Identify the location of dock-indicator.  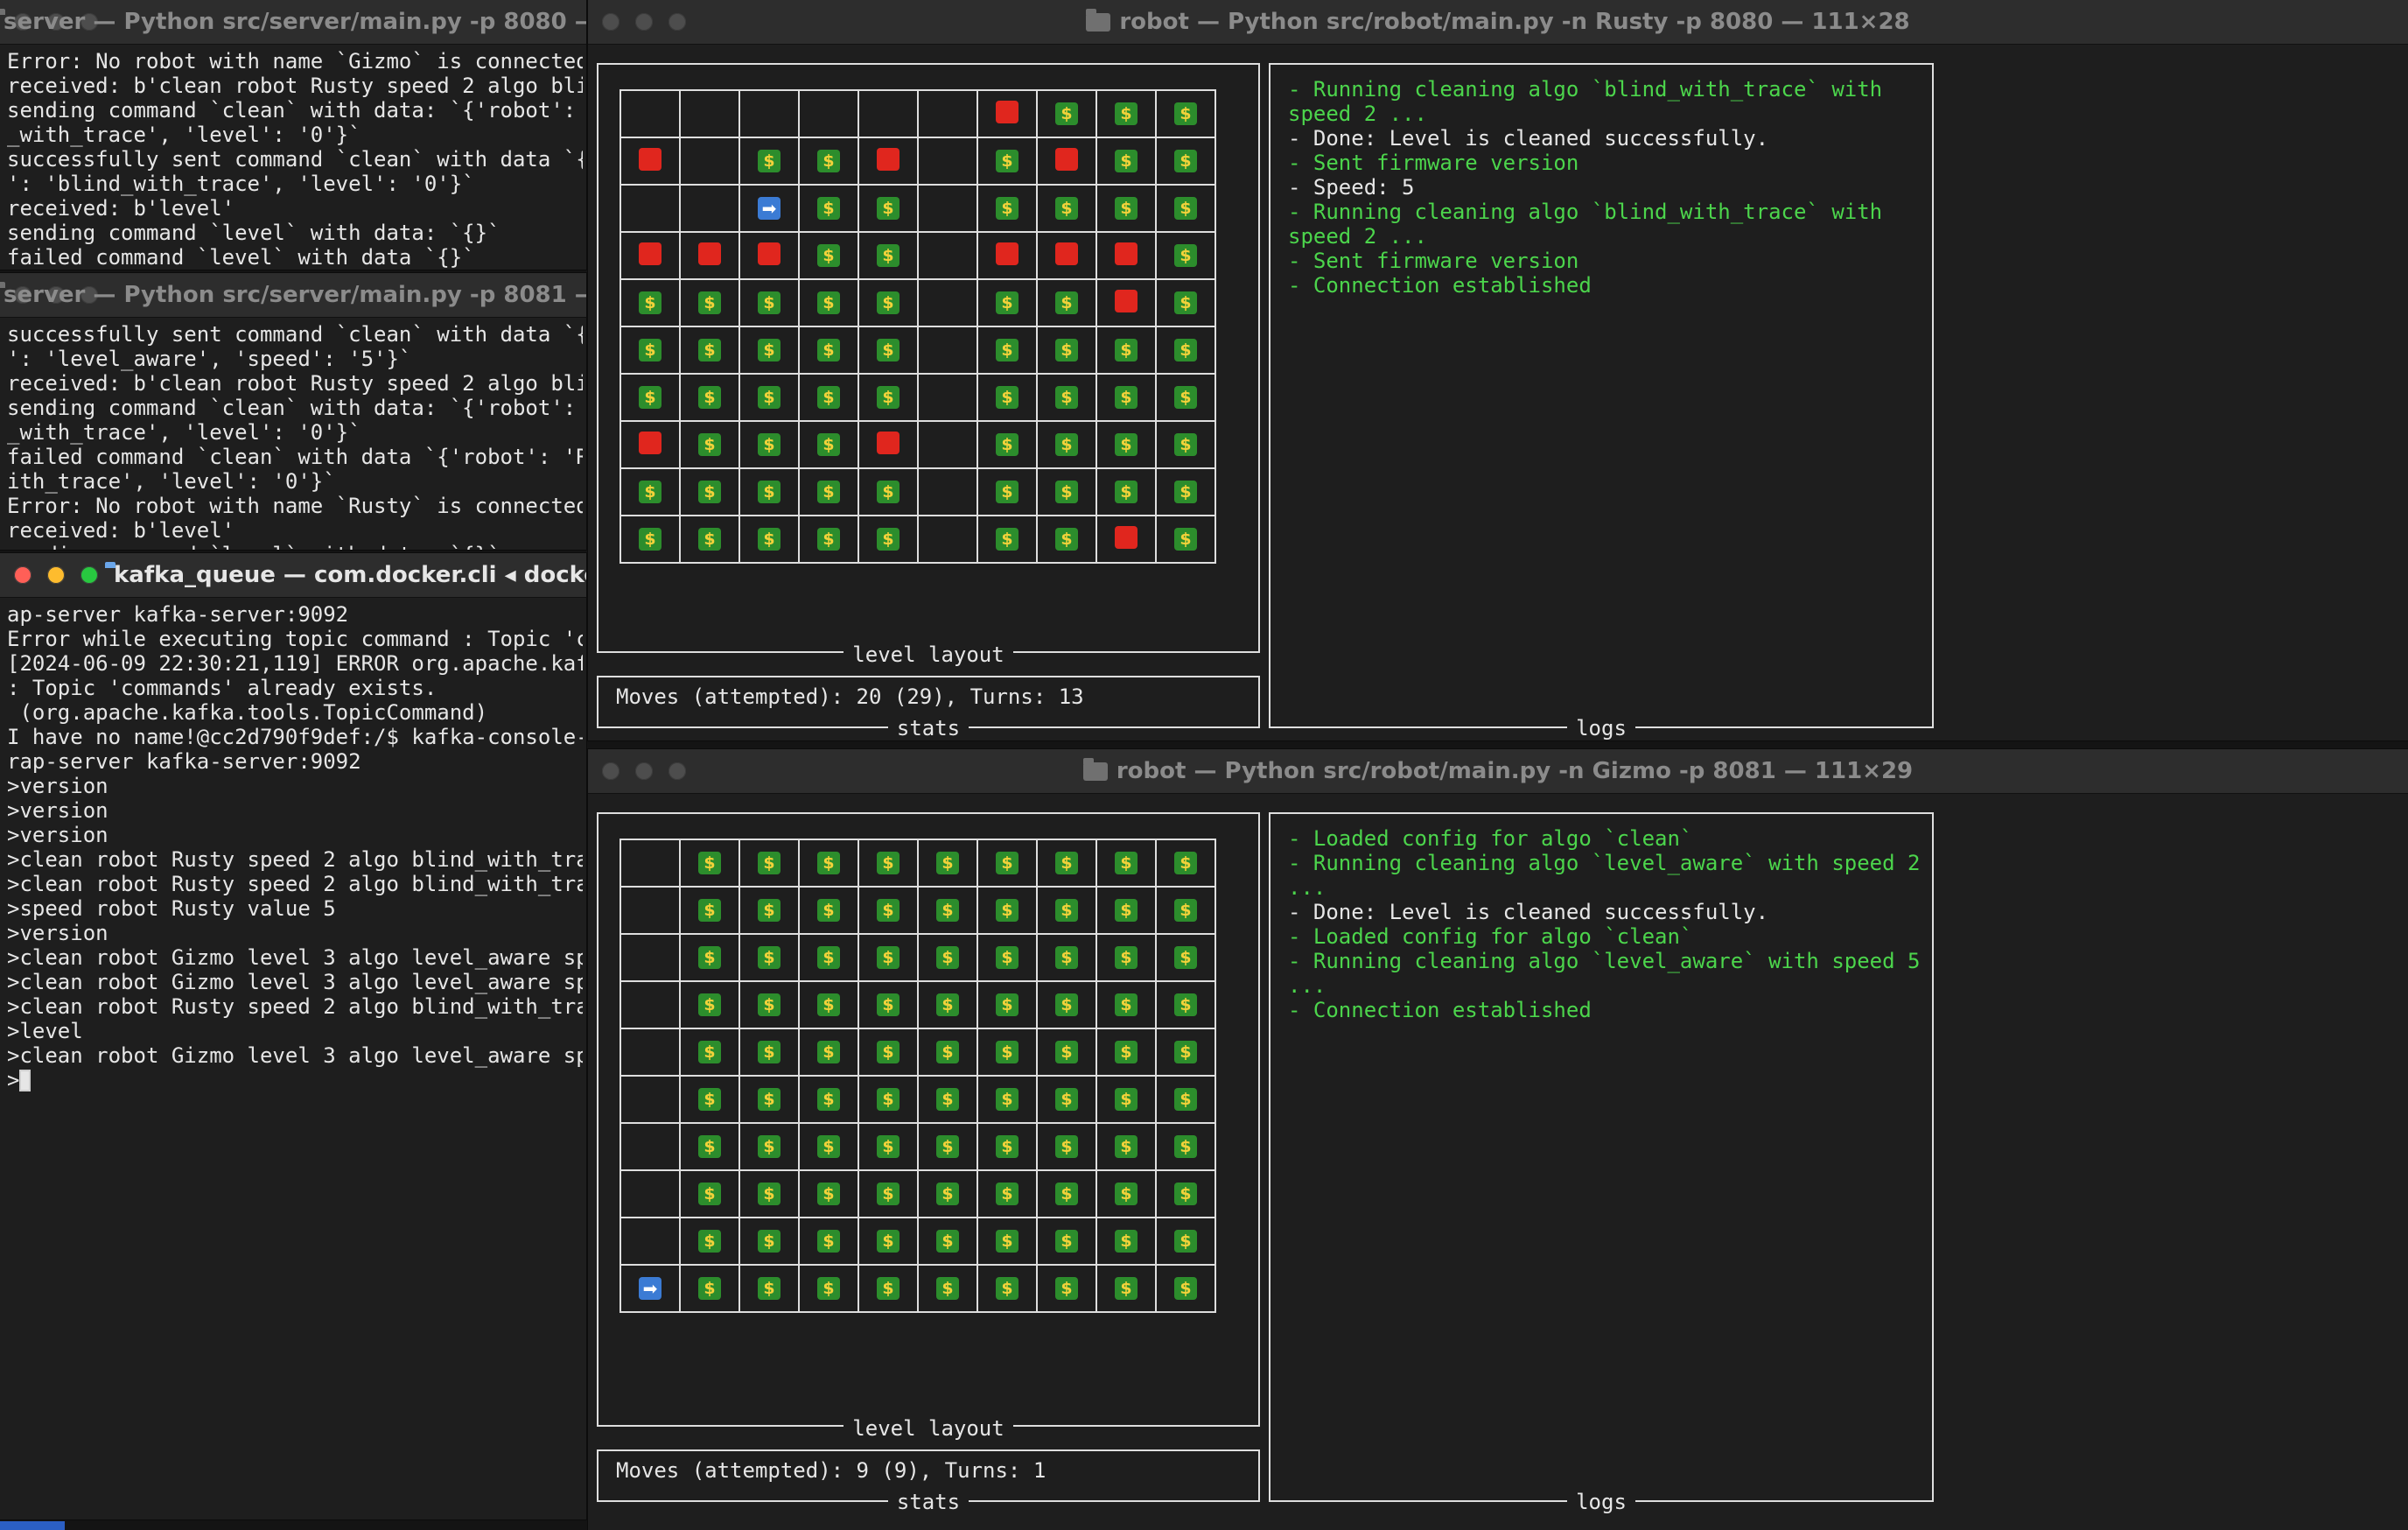
(32, 1525).